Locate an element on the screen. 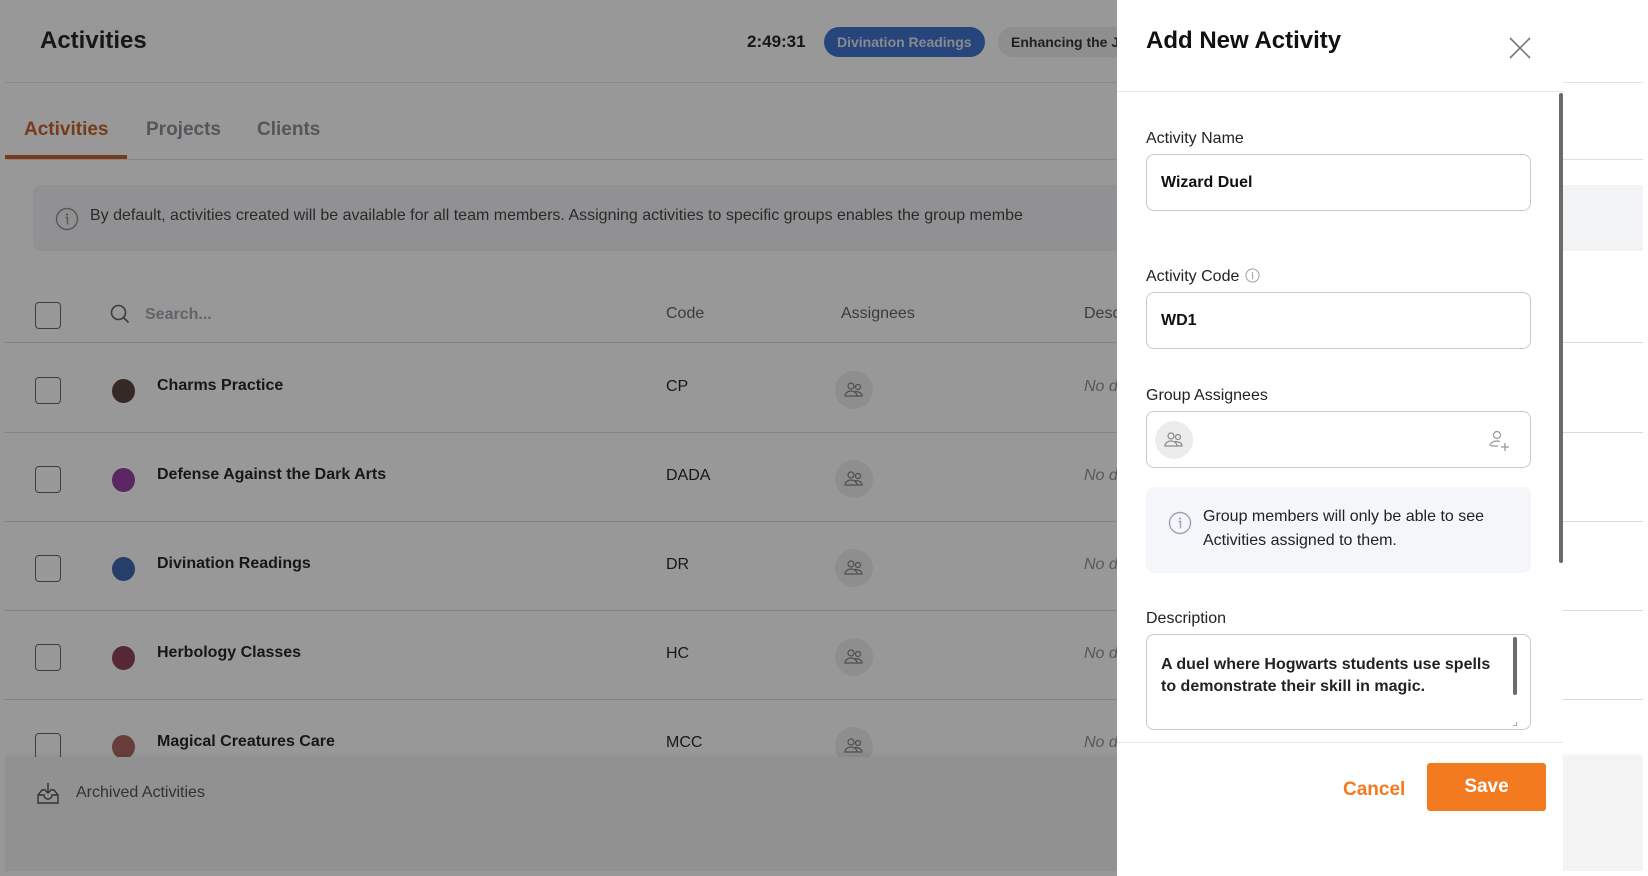 Image resolution: width=1648 pixels, height=876 pixels. drawer-footer: Cancel Save is located at coordinates (1340, 806).